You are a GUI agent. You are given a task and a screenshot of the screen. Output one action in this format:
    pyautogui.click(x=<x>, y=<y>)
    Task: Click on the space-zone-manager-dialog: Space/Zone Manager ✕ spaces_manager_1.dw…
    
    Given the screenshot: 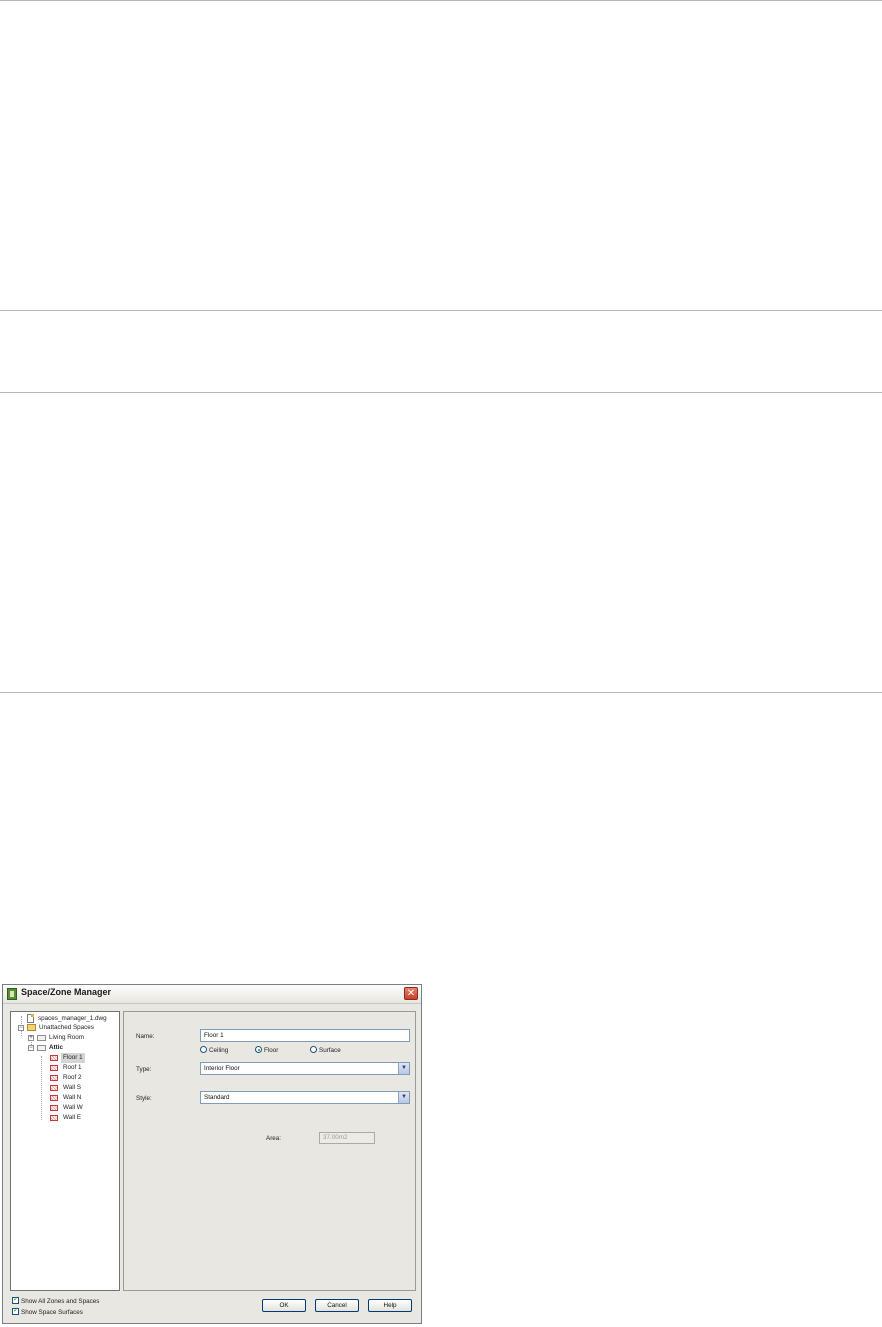 What is the action you would take?
    pyautogui.click(x=212, y=1154)
    